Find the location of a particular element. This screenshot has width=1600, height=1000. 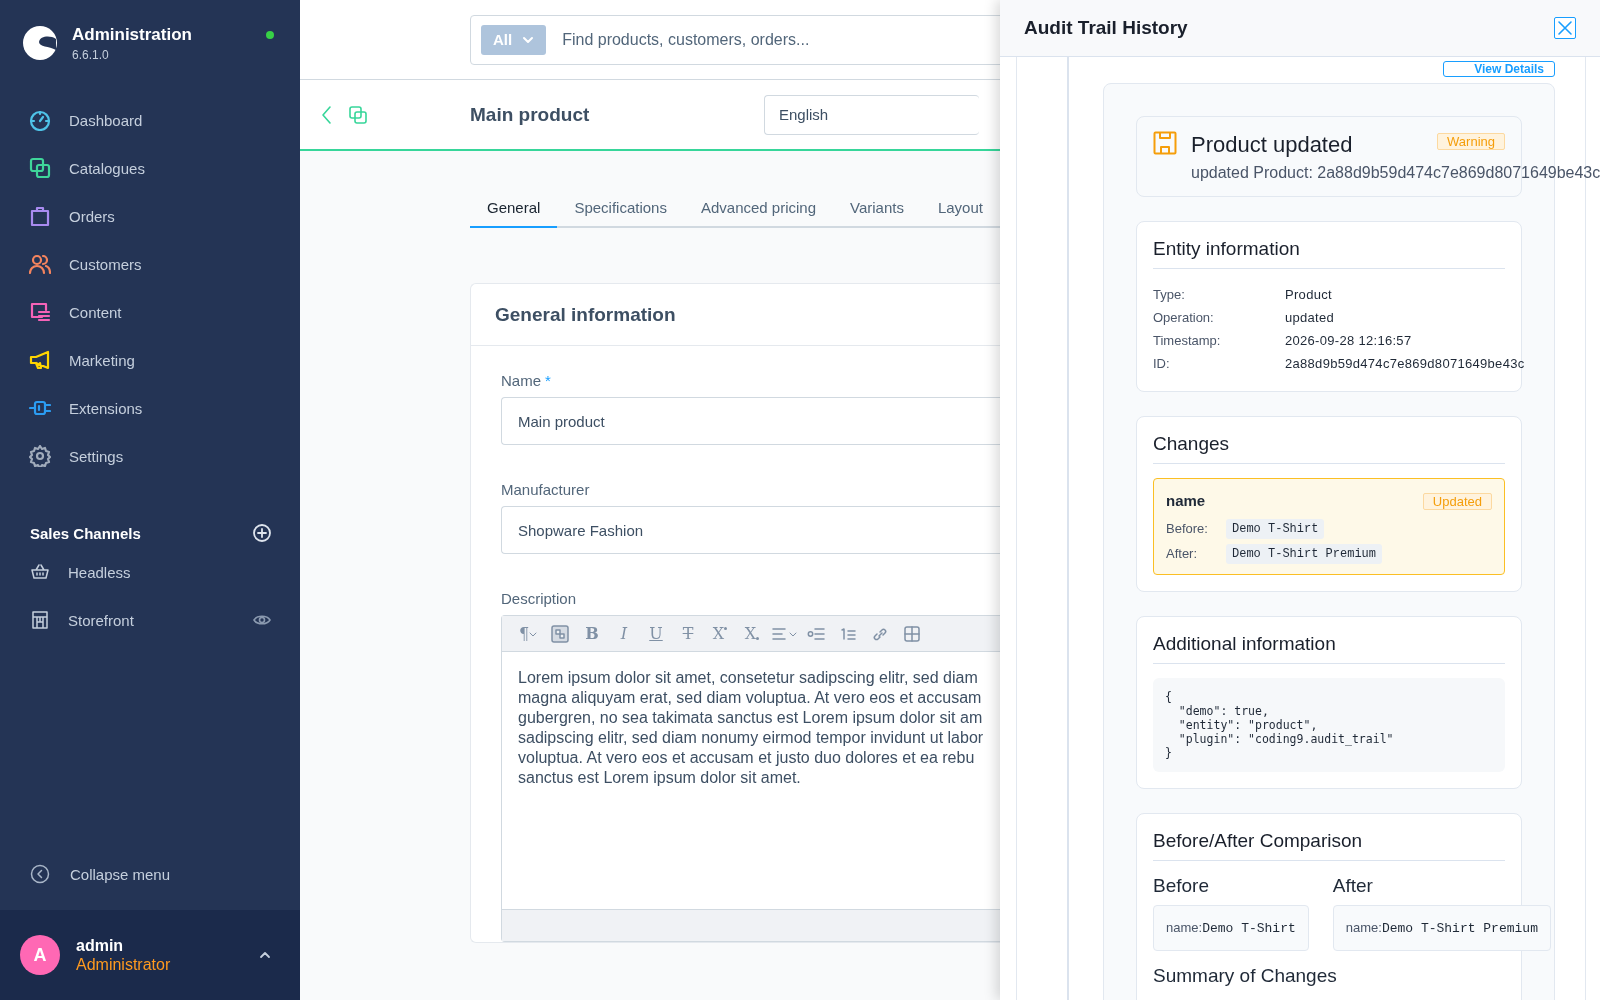

status-badge: Updated is located at coordinates (1457, 501).